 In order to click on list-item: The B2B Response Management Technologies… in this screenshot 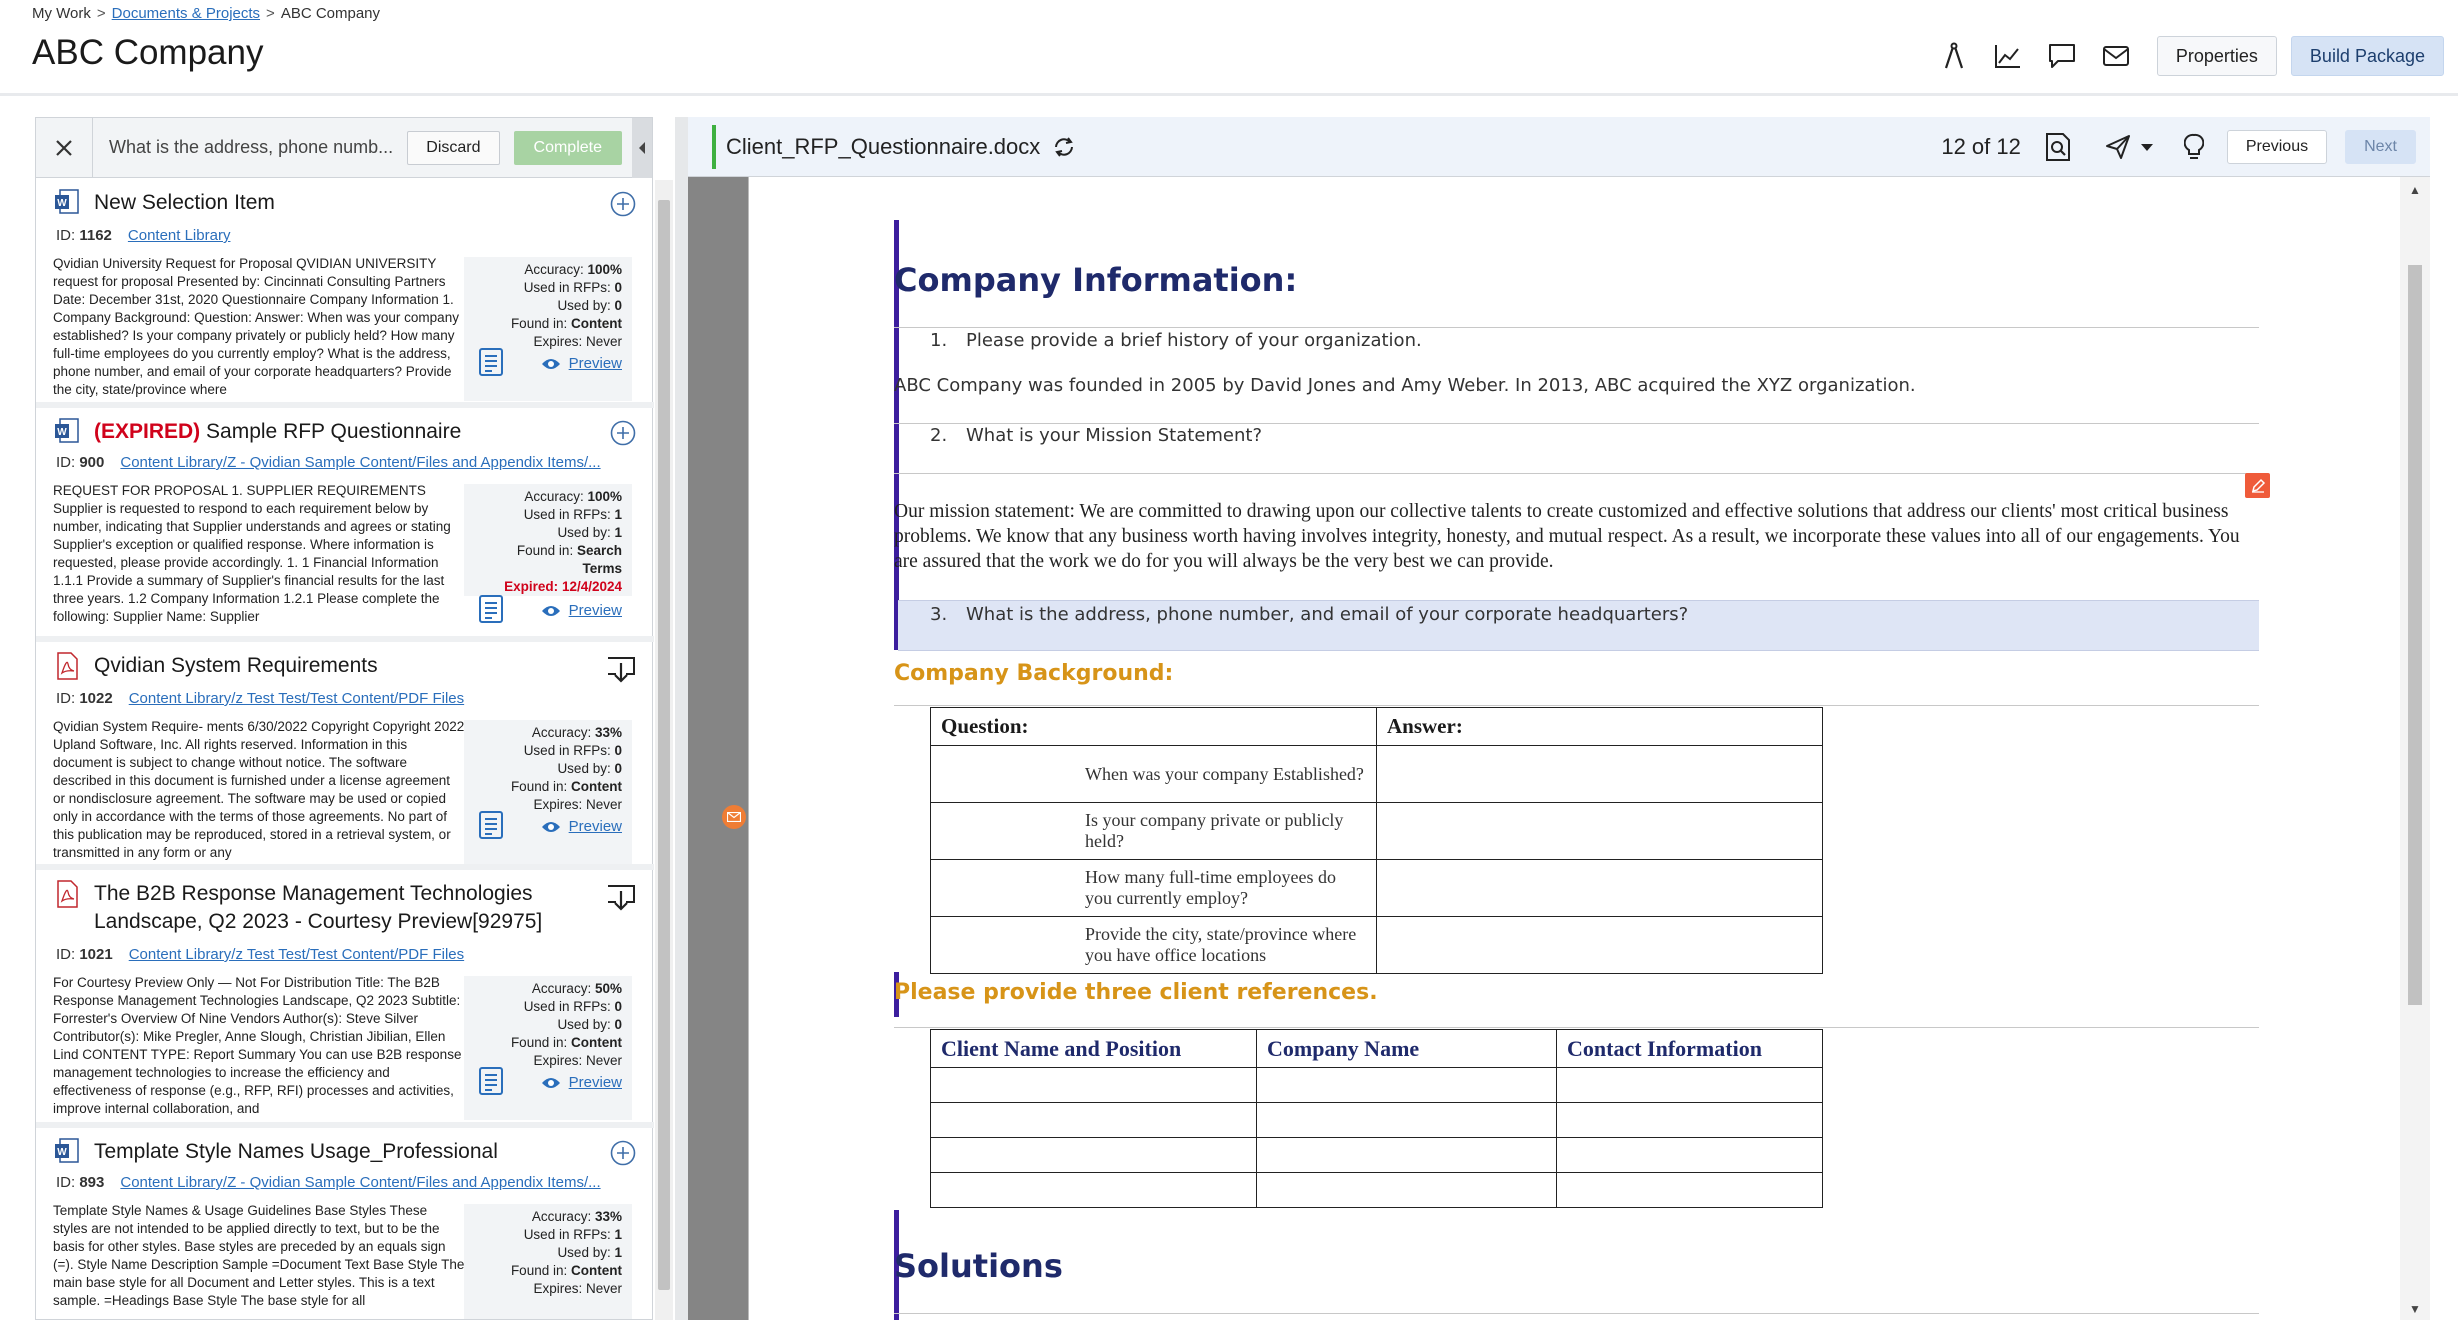, I will do `click(345, 999)`.